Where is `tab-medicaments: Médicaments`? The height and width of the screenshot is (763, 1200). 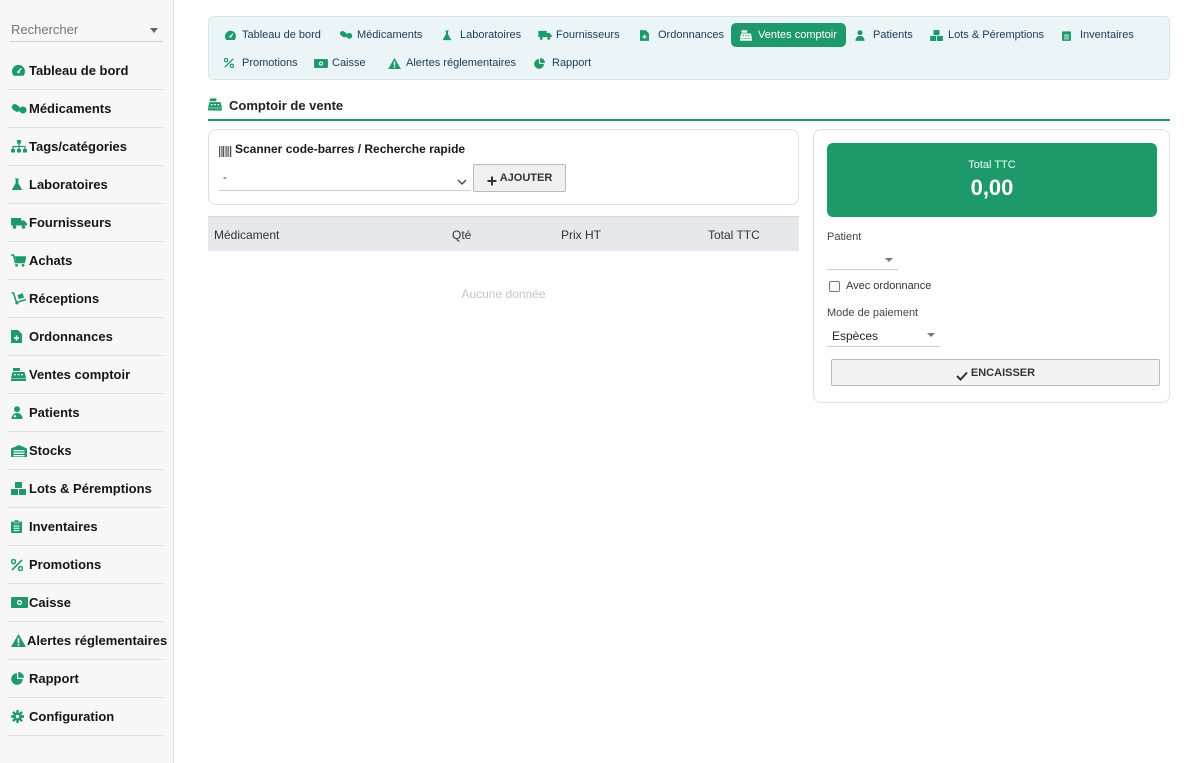
tab-medicaments: Médicaments is located at coordinates (380, 35).